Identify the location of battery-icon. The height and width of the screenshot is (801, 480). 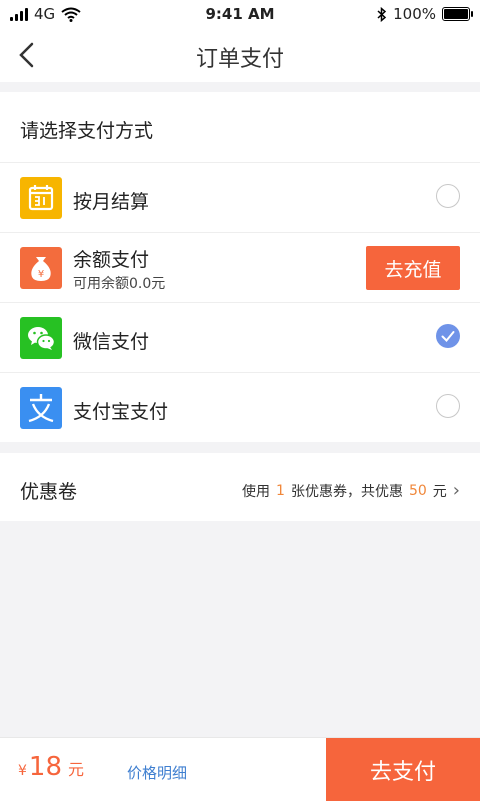
(457, 14).